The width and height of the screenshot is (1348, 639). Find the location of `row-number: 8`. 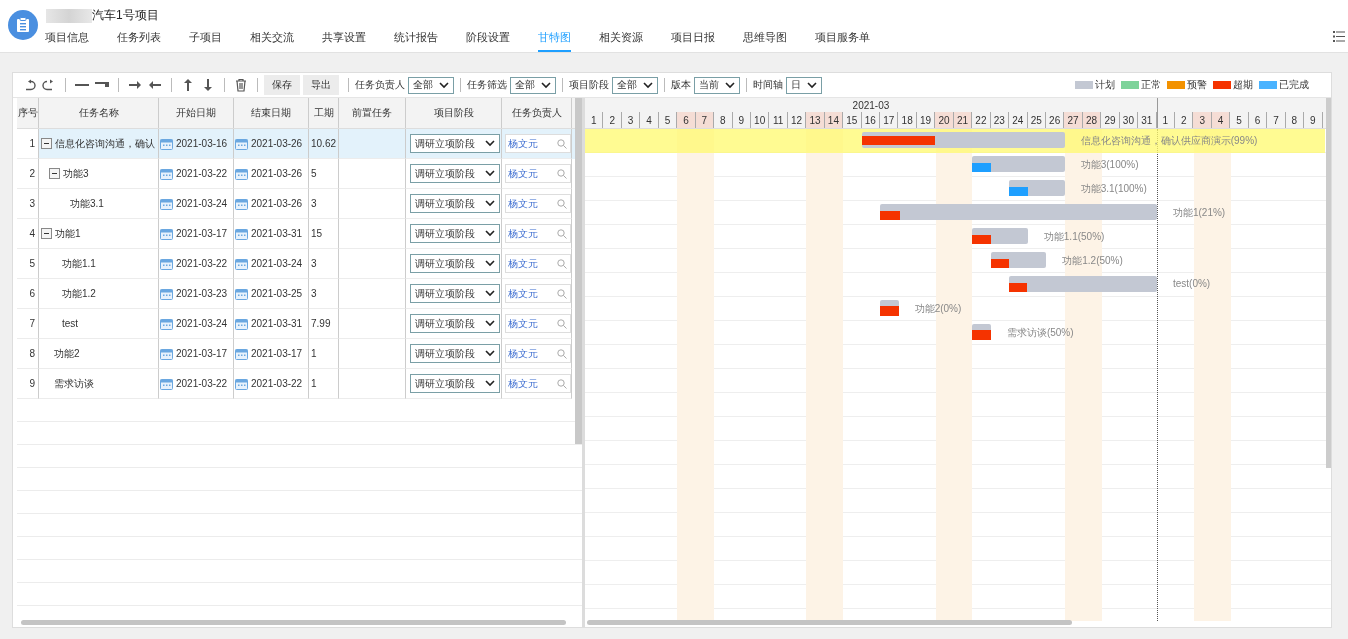

row-number: 8 is located at coordinates (32, 353).